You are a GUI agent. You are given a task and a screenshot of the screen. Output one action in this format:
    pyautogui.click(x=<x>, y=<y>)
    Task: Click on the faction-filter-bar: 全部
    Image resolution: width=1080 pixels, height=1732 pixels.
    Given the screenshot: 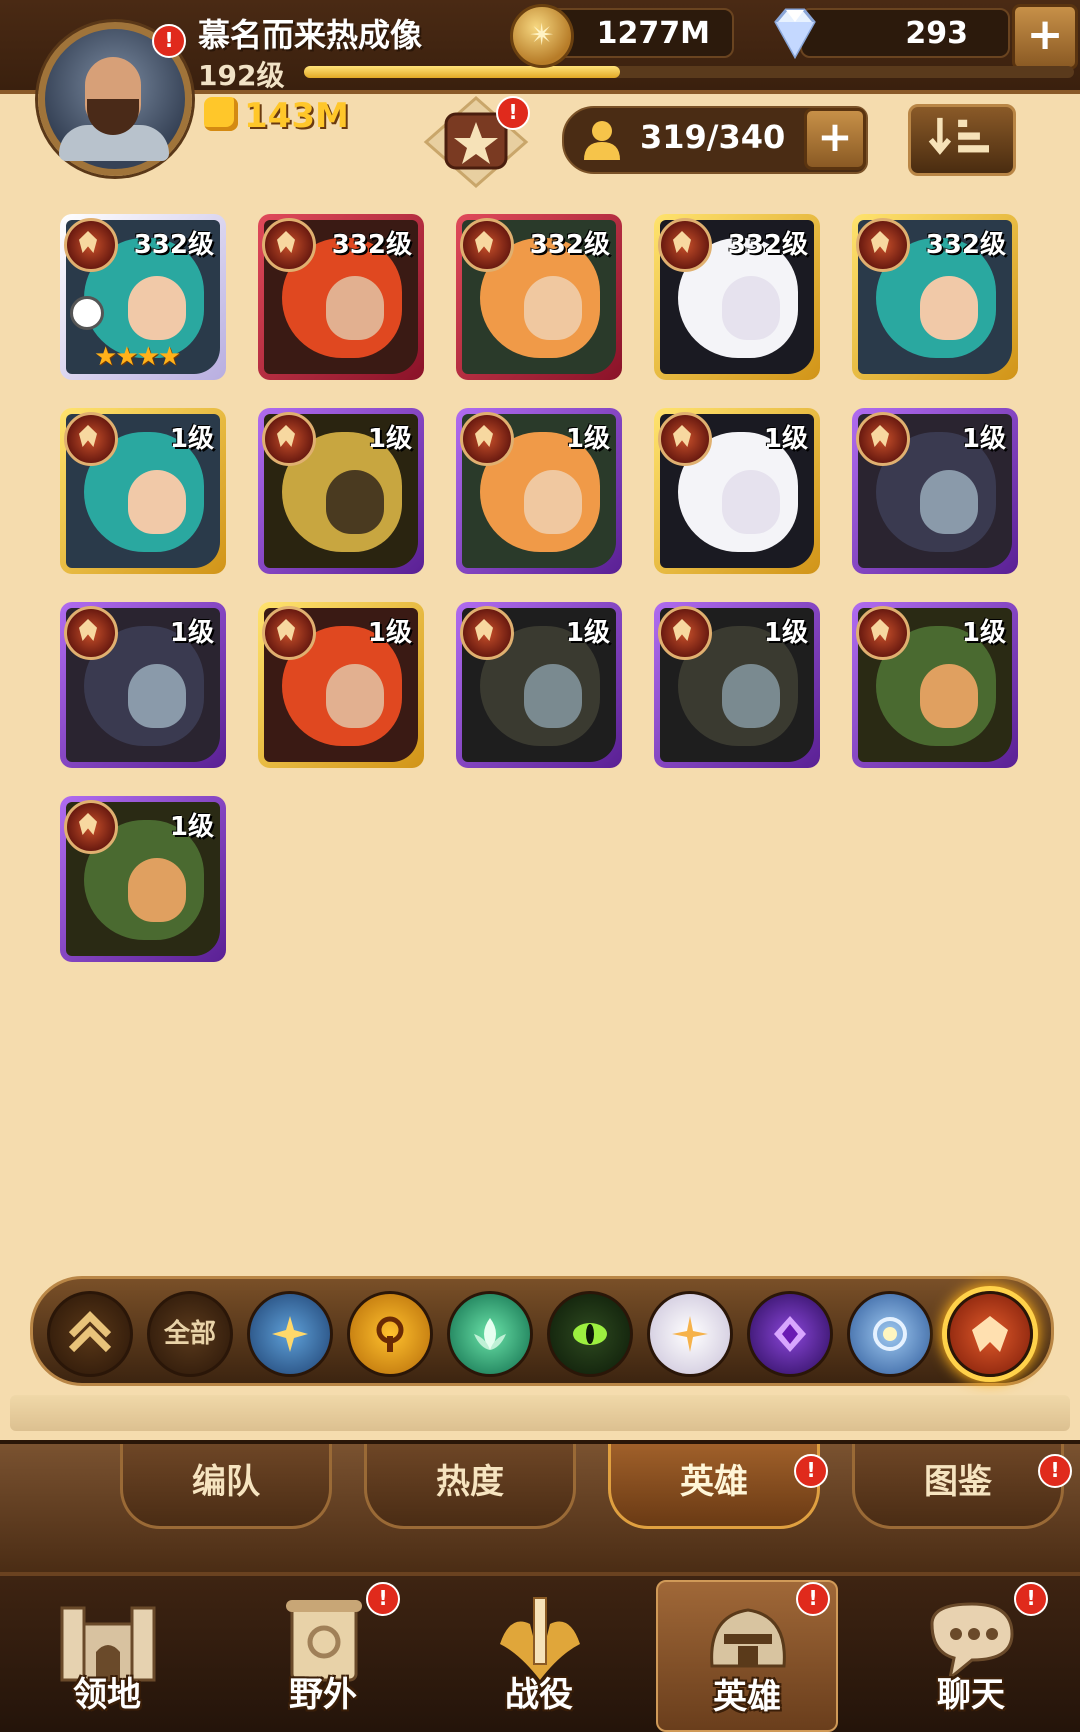 What is the action you would take?
    pyautogui.click(x=542, y=1331)
    